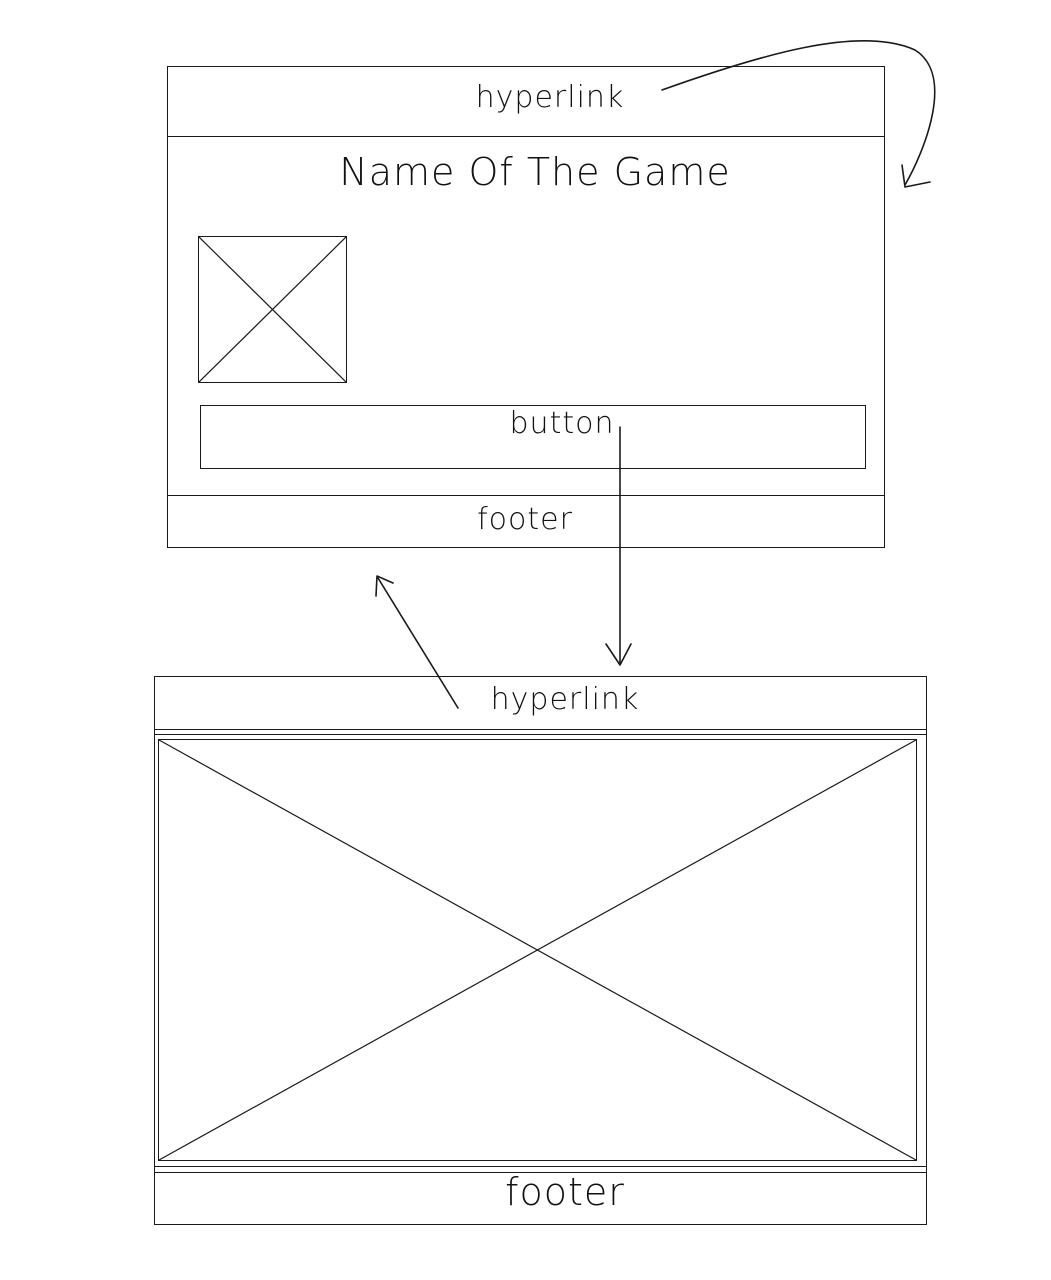  I want to click on game-footer: footer, so click(565, 1192).